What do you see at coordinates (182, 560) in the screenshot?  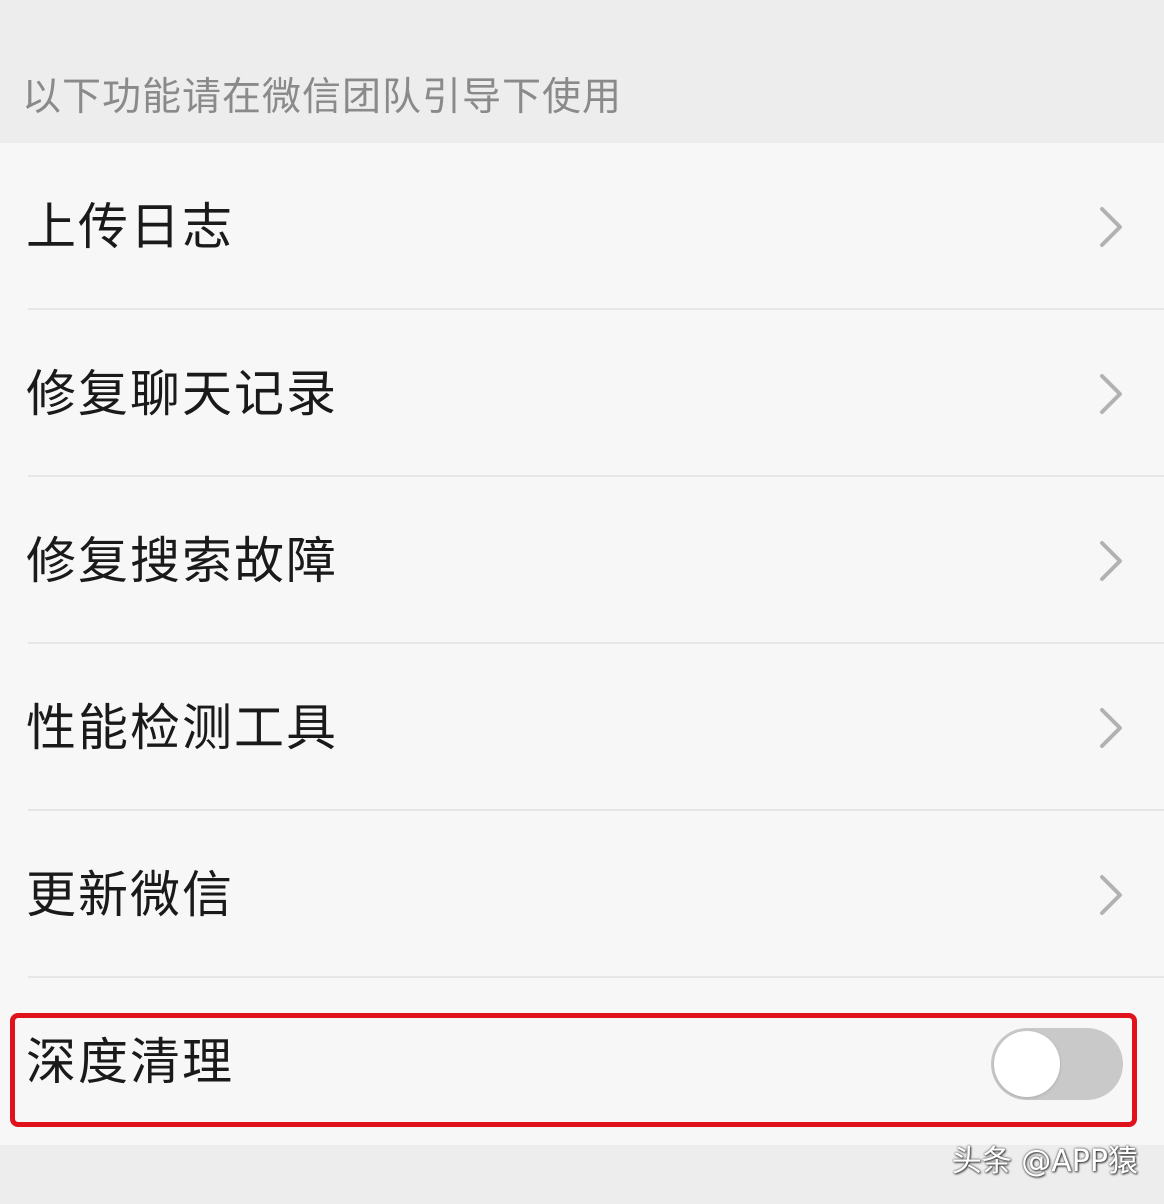 I see `list-item-label: 修复搜索故障` at bounding box center [182, 560].